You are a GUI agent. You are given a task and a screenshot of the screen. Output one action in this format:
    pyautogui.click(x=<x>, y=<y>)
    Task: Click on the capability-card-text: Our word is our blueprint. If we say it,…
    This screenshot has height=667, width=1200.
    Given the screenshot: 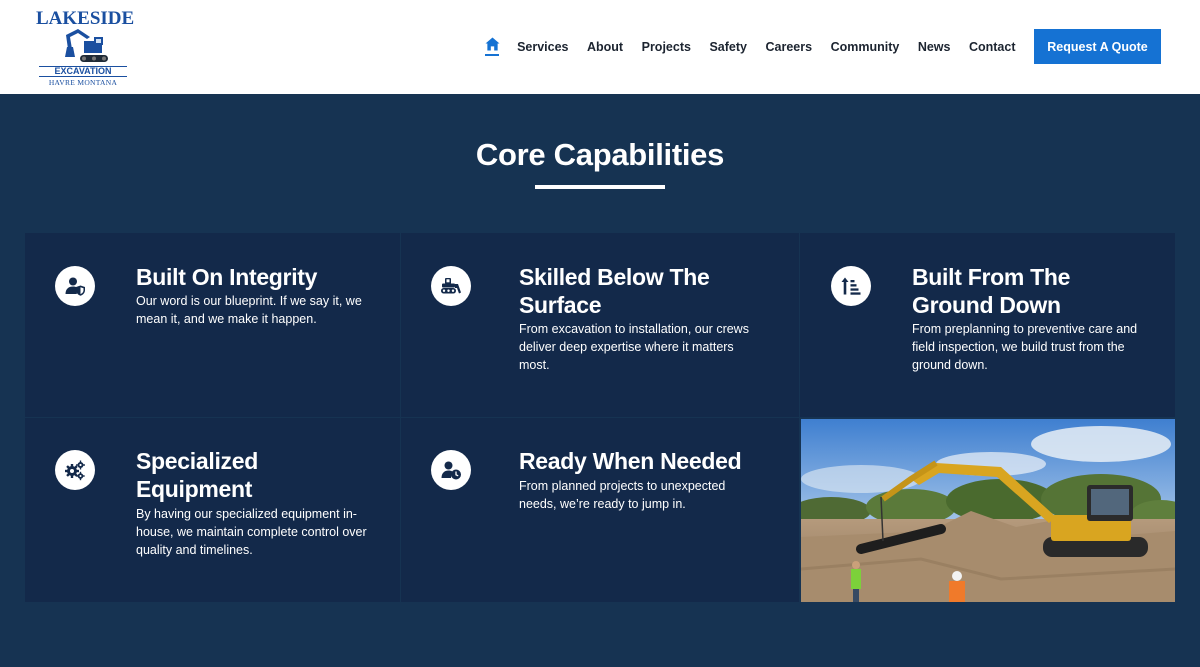 What is the action you would take?
    pyautogui.click(x=249, y=310)
    